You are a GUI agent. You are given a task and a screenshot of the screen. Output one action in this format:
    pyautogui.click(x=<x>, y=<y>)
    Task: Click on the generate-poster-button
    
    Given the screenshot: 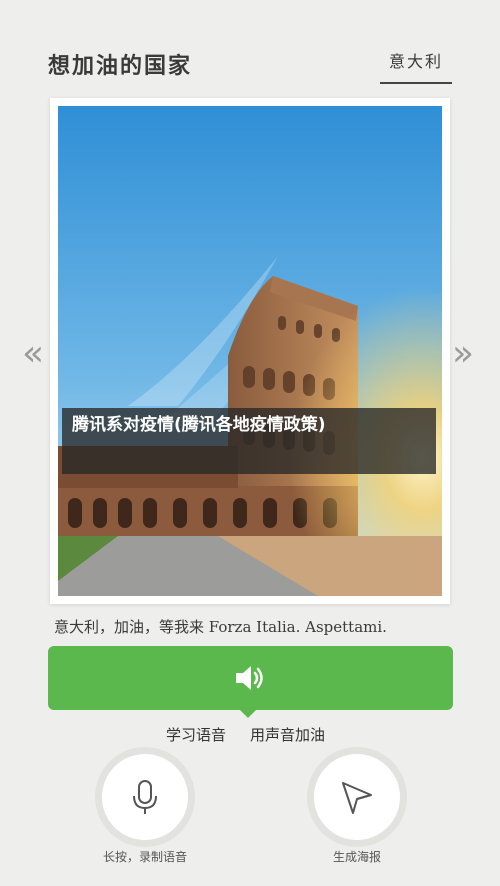 What is the action you would take?
    pyautogui.click(x=357, y=797)
    